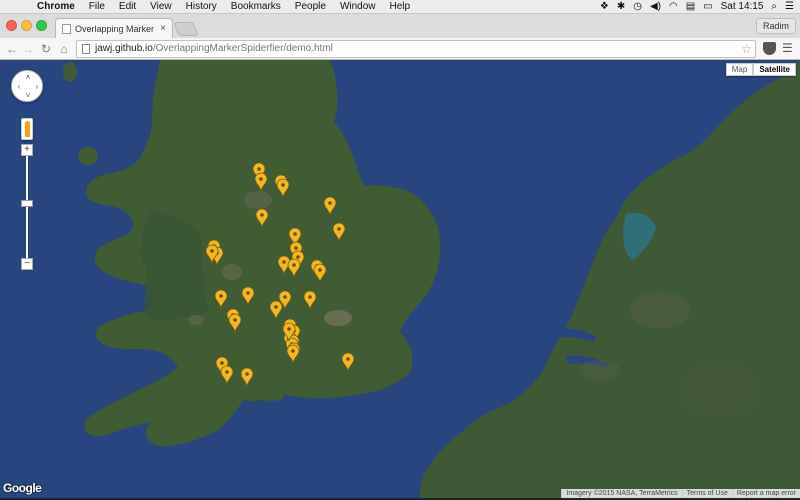 This screenshot has width=800, height=500. Describe the element at coordinates (310, 7) in the screenshot. I see `menu-people: People` at that location.